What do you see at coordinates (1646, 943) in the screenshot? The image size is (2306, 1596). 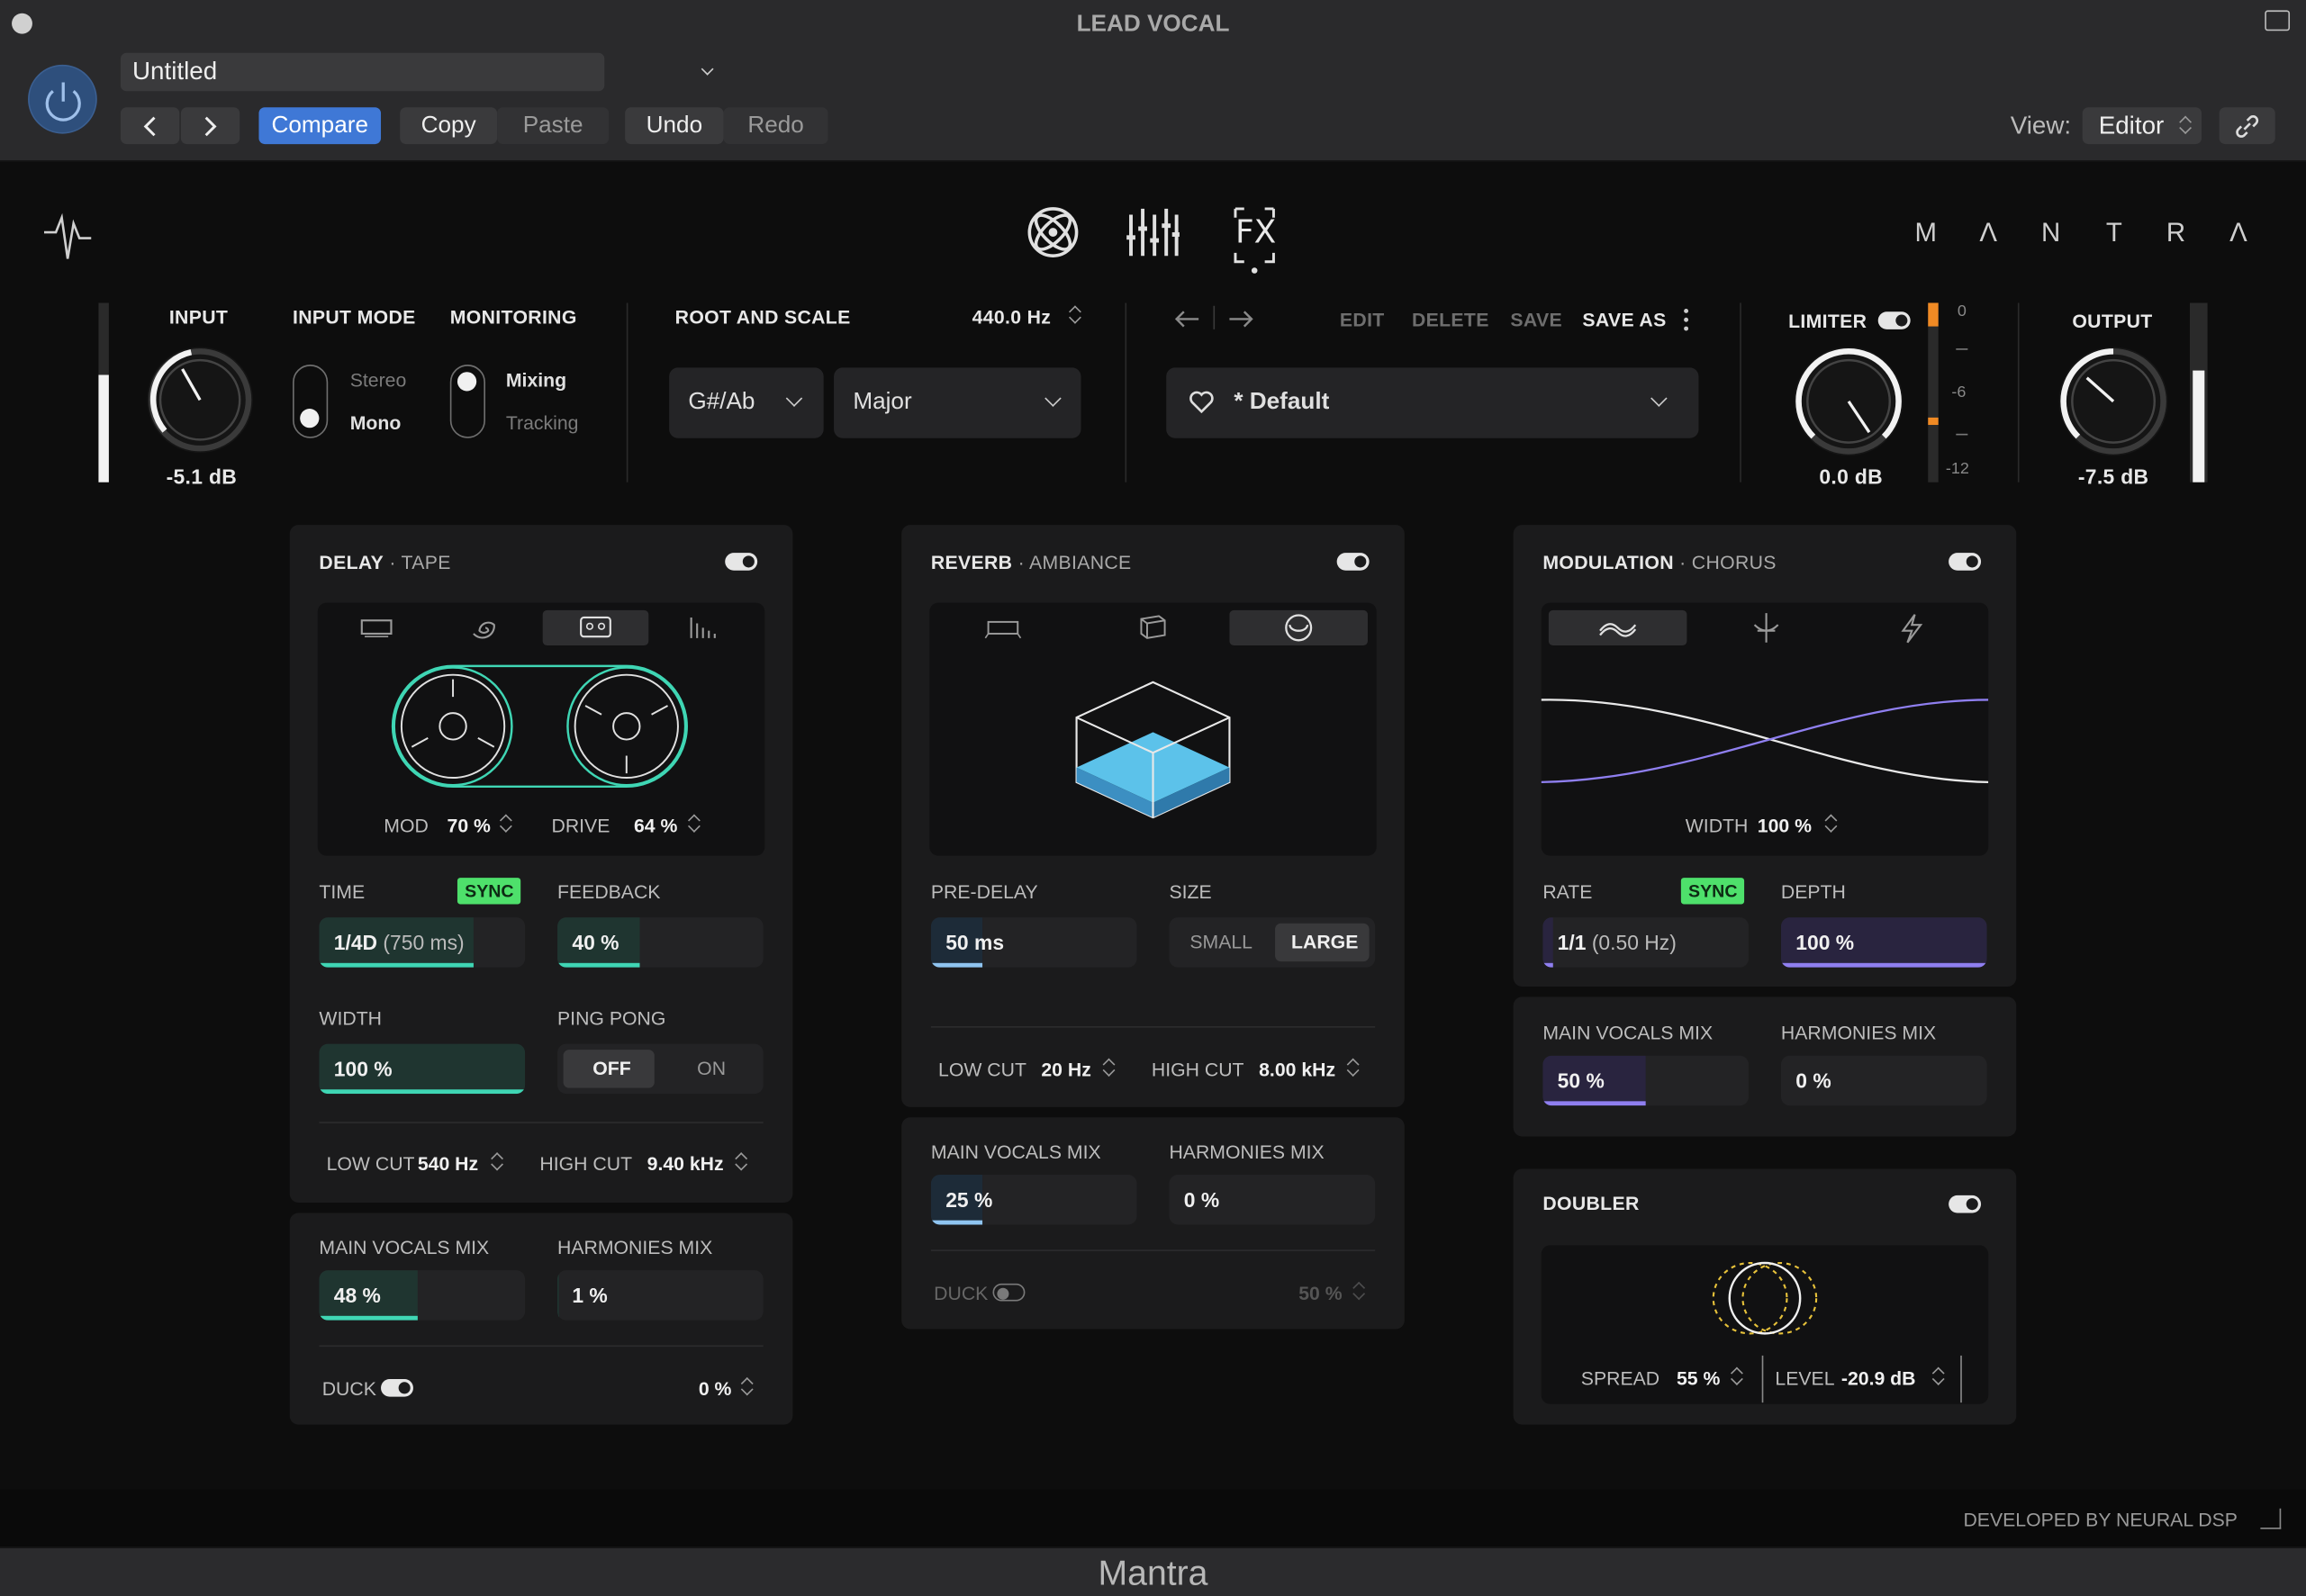 I see `rate-field: 1/1 (0.50 Hz)` at bounding box center [1646, 943].